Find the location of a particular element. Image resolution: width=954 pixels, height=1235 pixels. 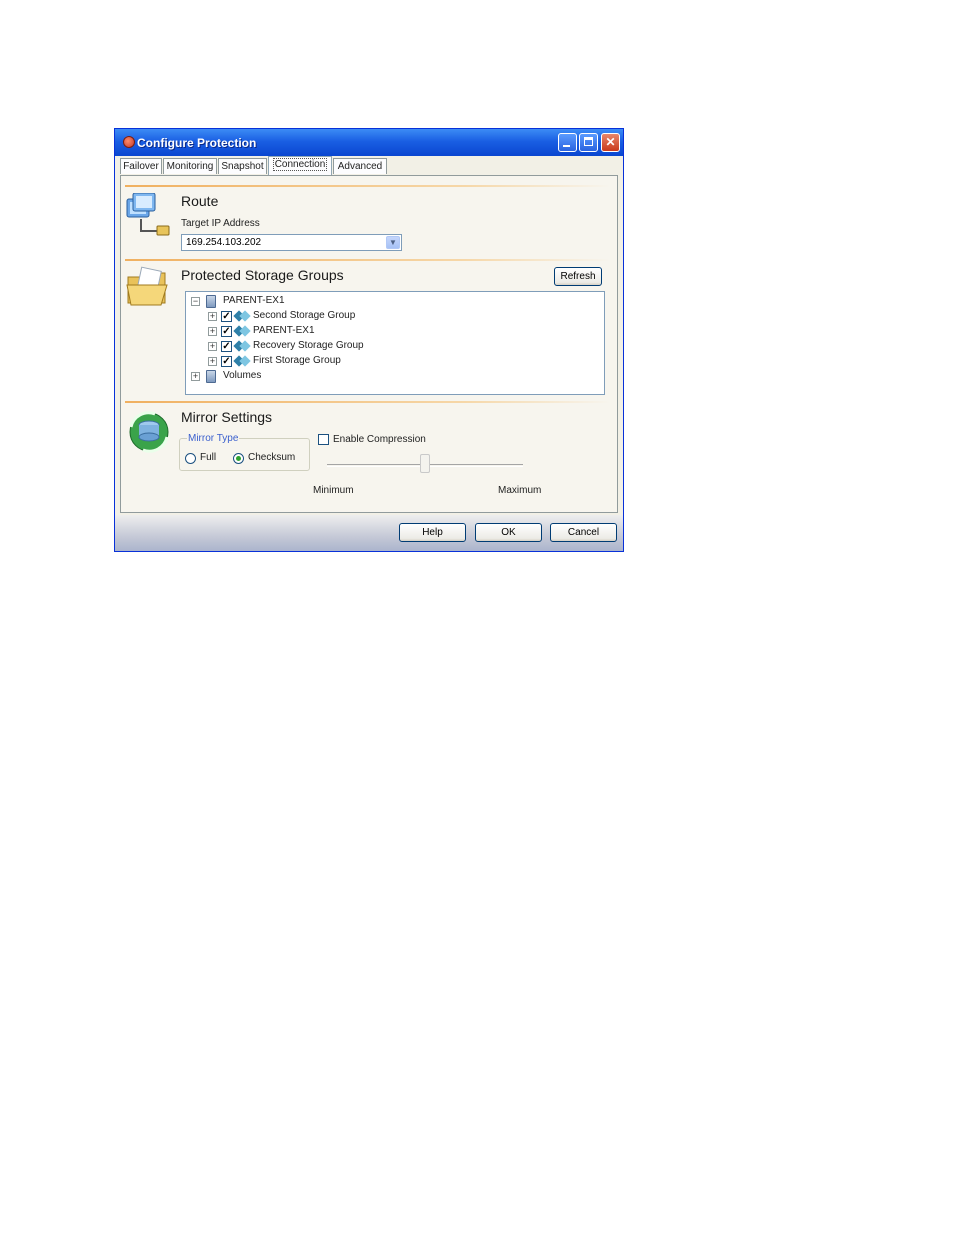

minimize-button is located at coordinates (567, 142).